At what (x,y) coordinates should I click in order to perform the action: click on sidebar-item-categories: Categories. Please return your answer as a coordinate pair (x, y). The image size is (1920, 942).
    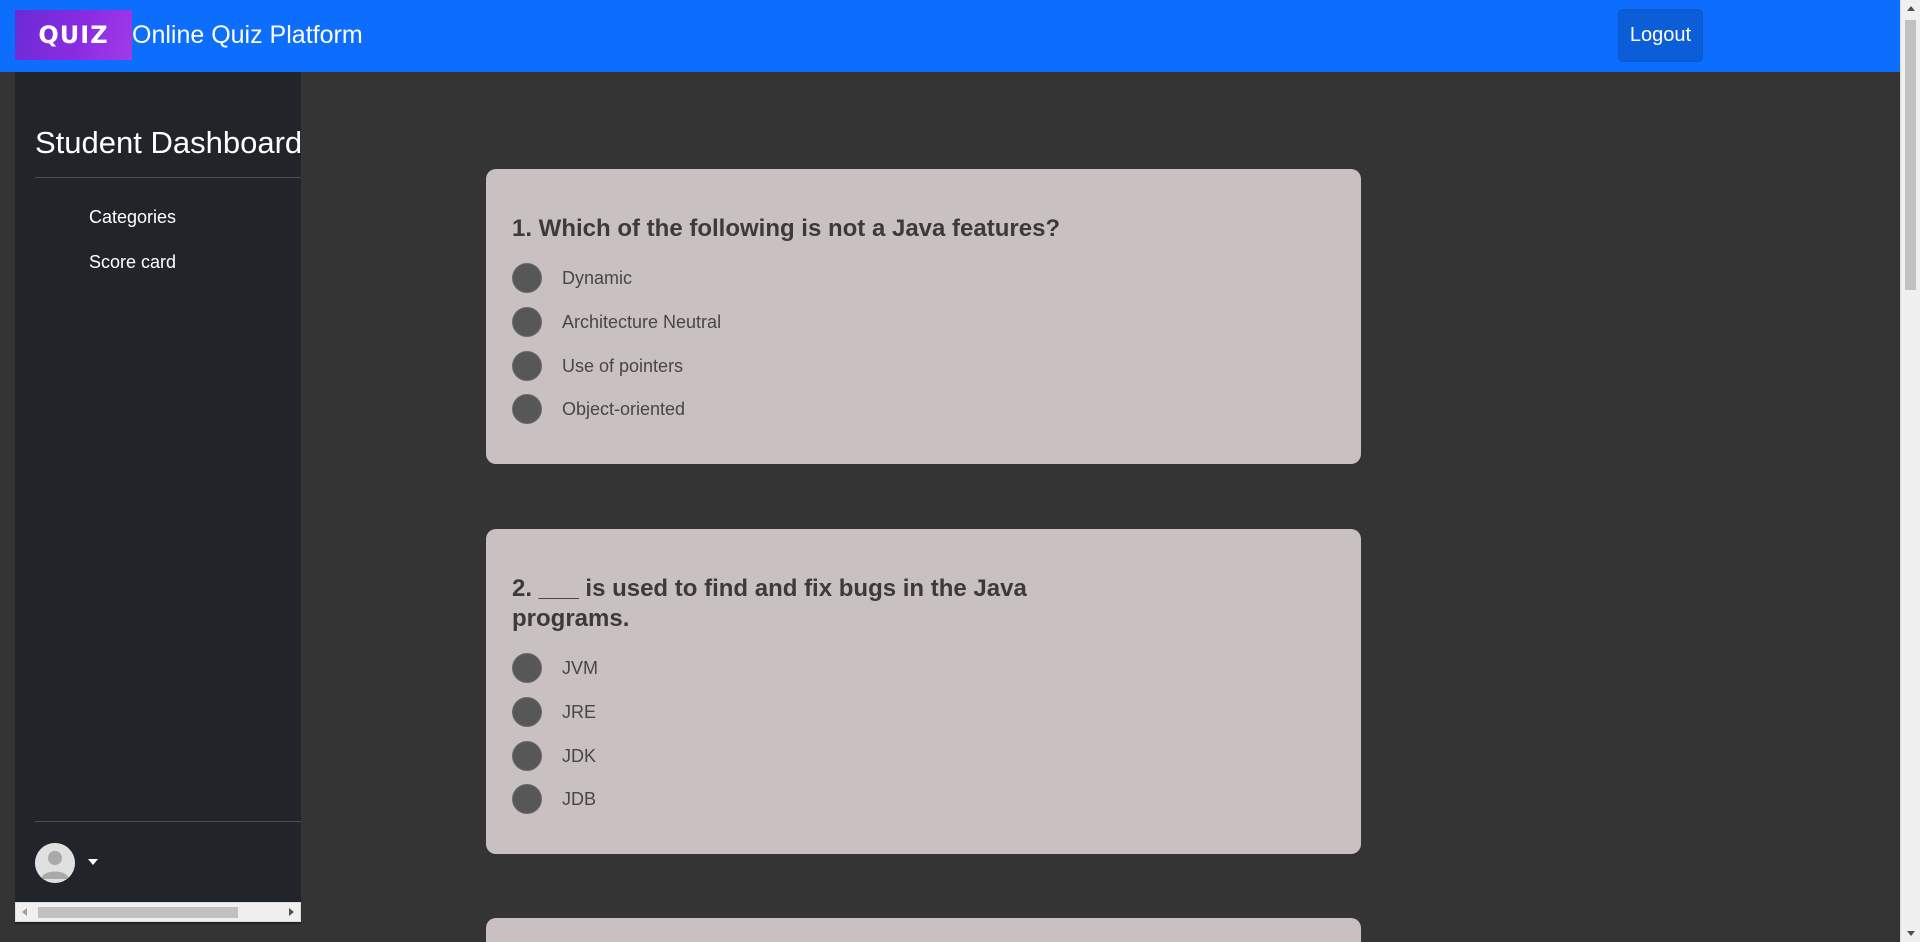
    Looking at the image, I should click on (158, 224).